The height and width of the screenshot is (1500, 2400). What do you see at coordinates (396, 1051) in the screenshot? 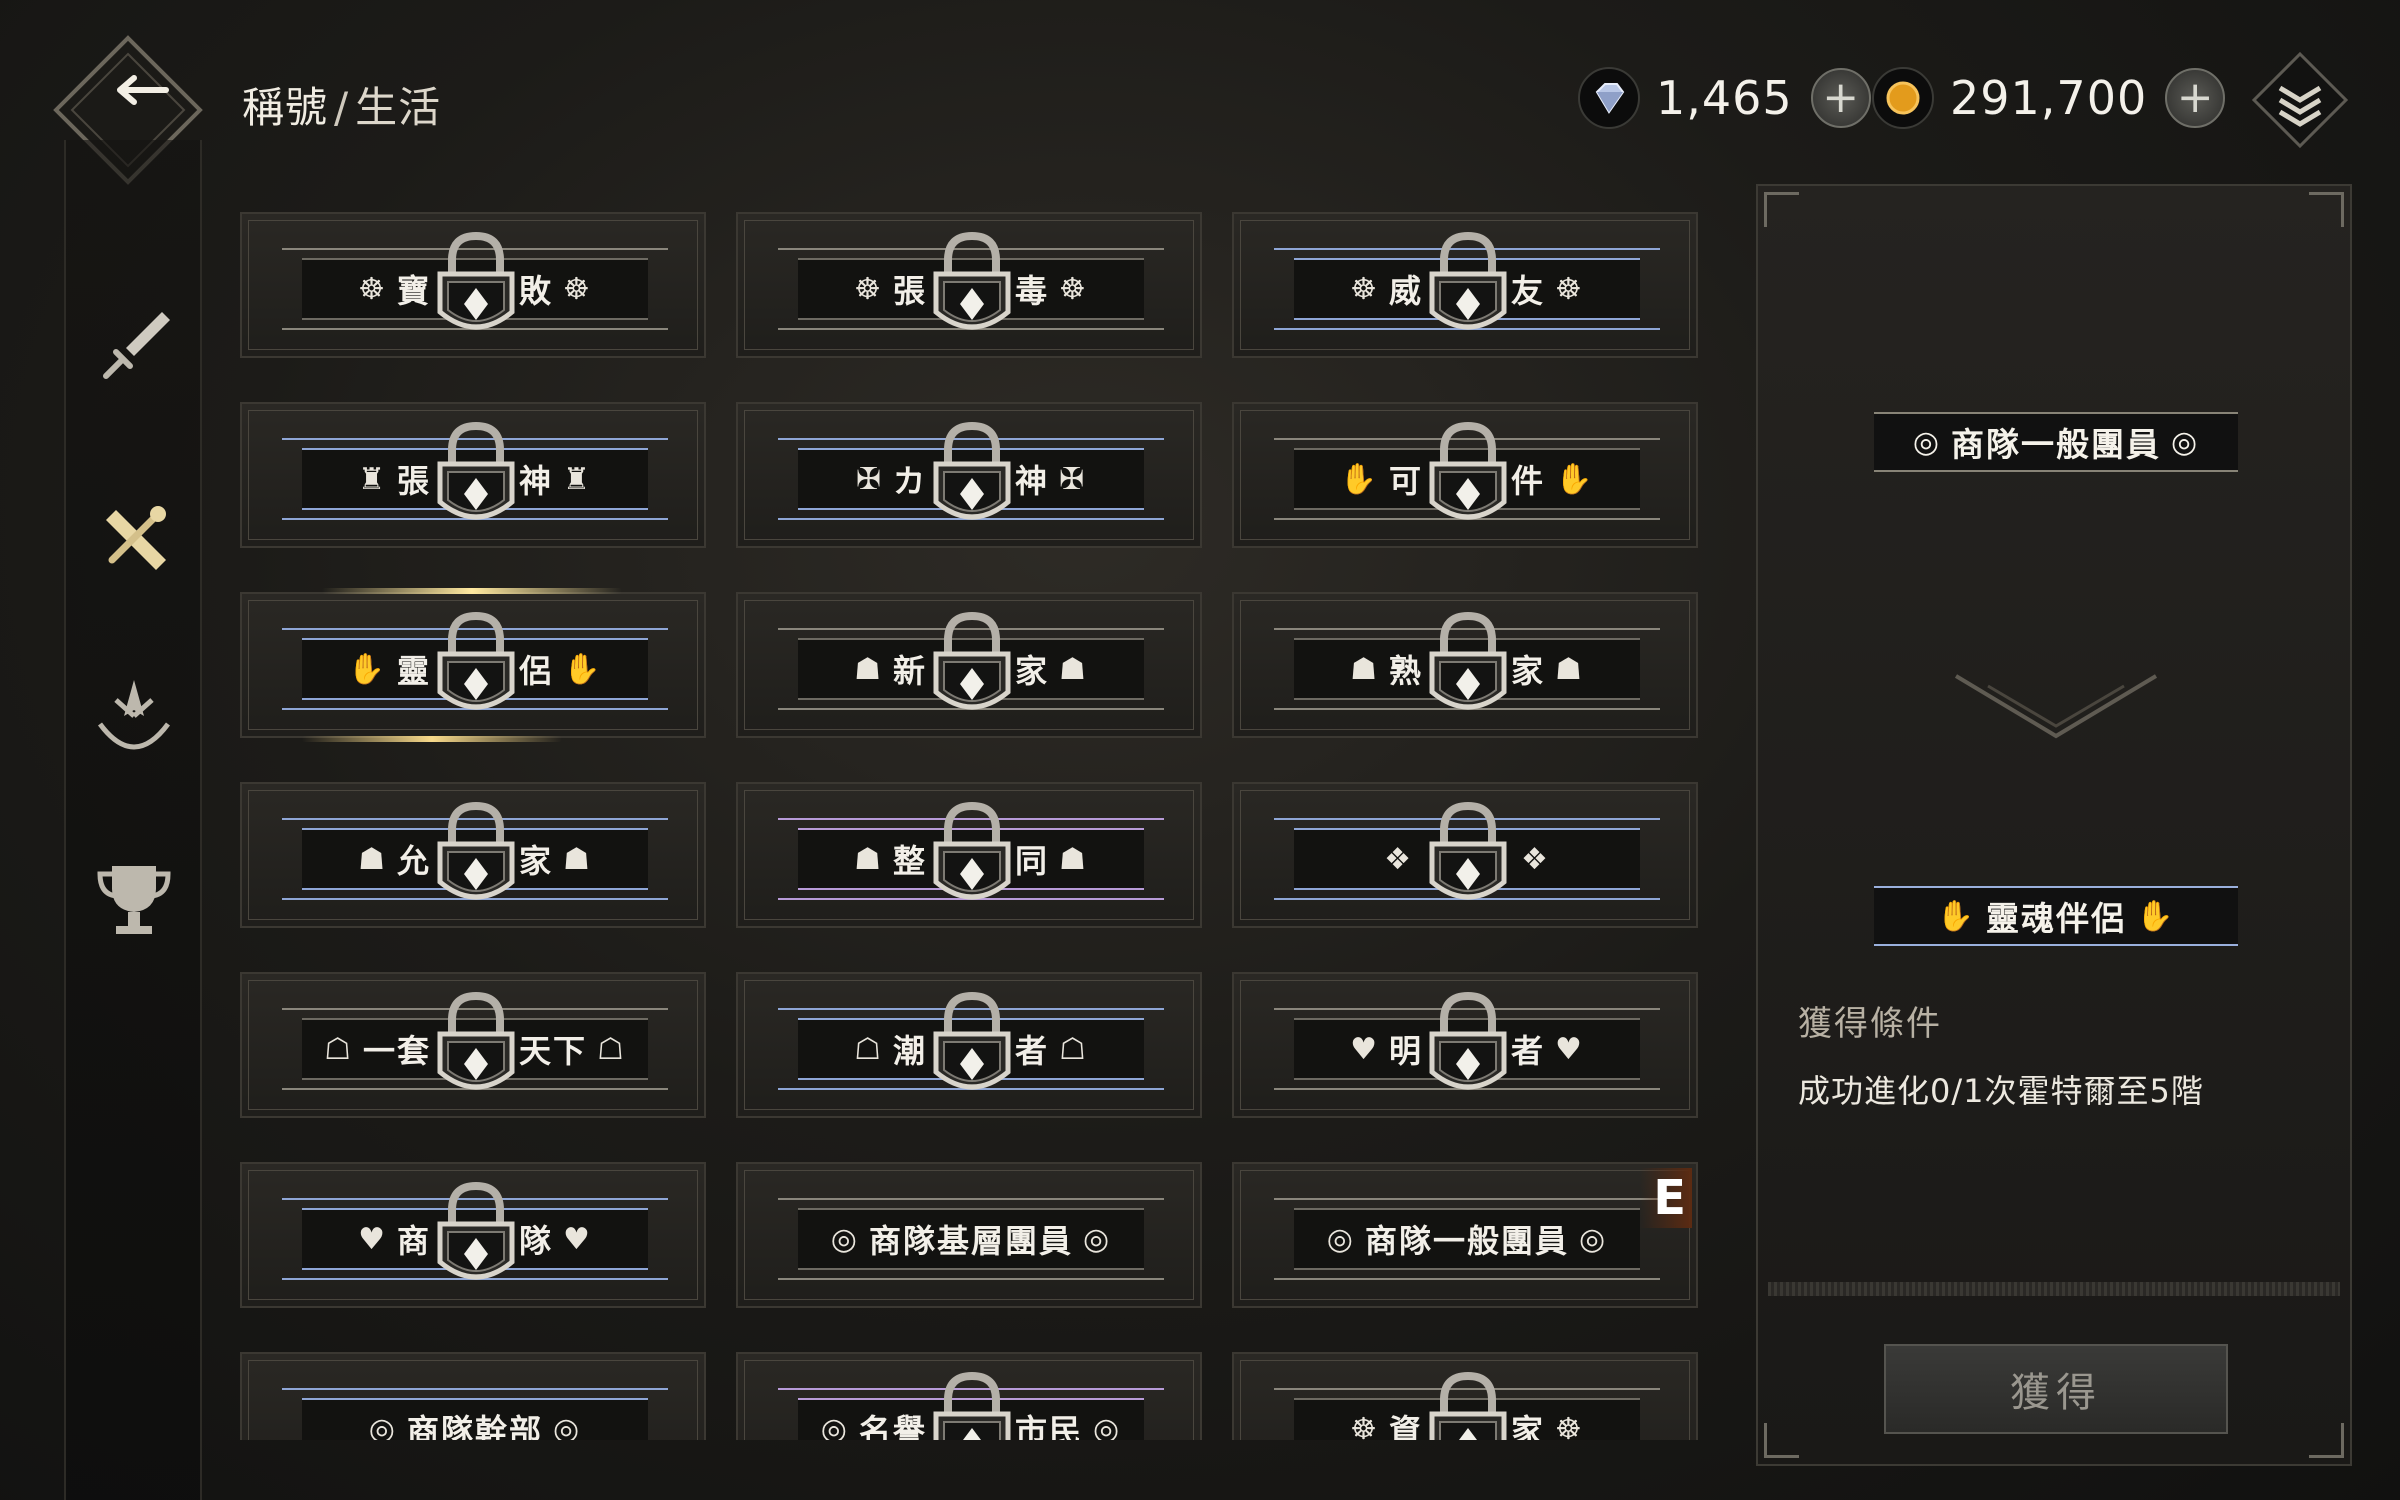
I see `title-name-left: 一套` at bounding box center [396, 1051].